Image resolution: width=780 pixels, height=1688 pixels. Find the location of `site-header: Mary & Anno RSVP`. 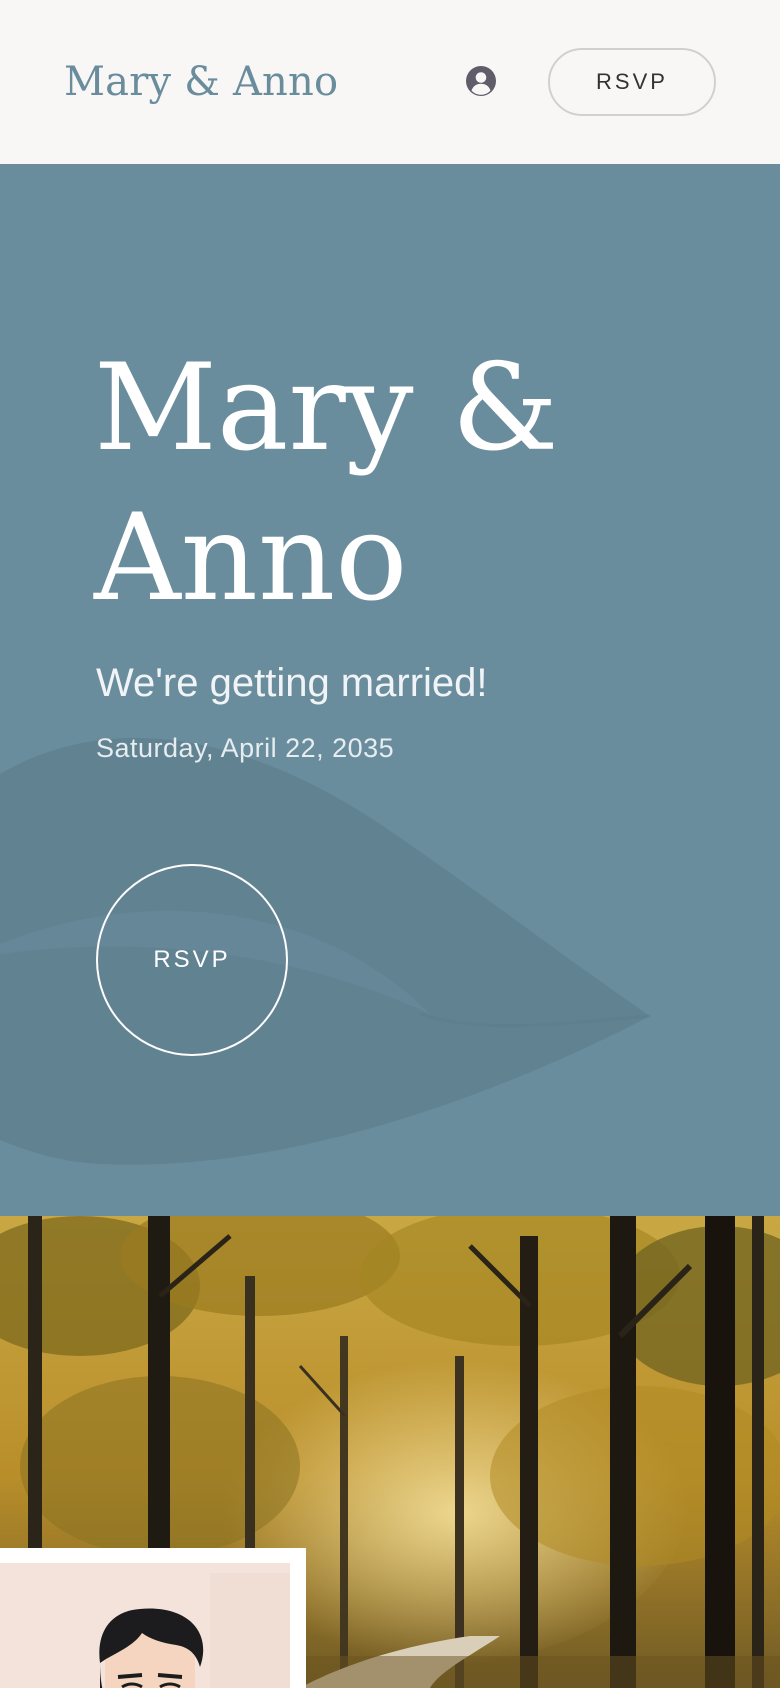

site-header: Mary & Anno RSVP is located at coordinates (390, 82).